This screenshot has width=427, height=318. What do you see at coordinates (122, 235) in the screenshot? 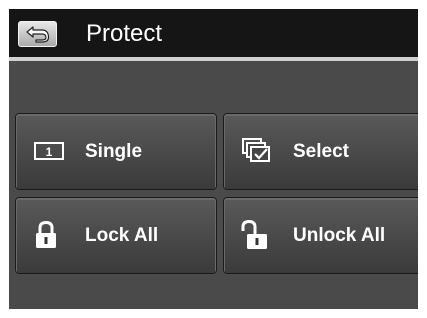
I see `lock-all-label: Lock All` at bounding box center [122, 235].